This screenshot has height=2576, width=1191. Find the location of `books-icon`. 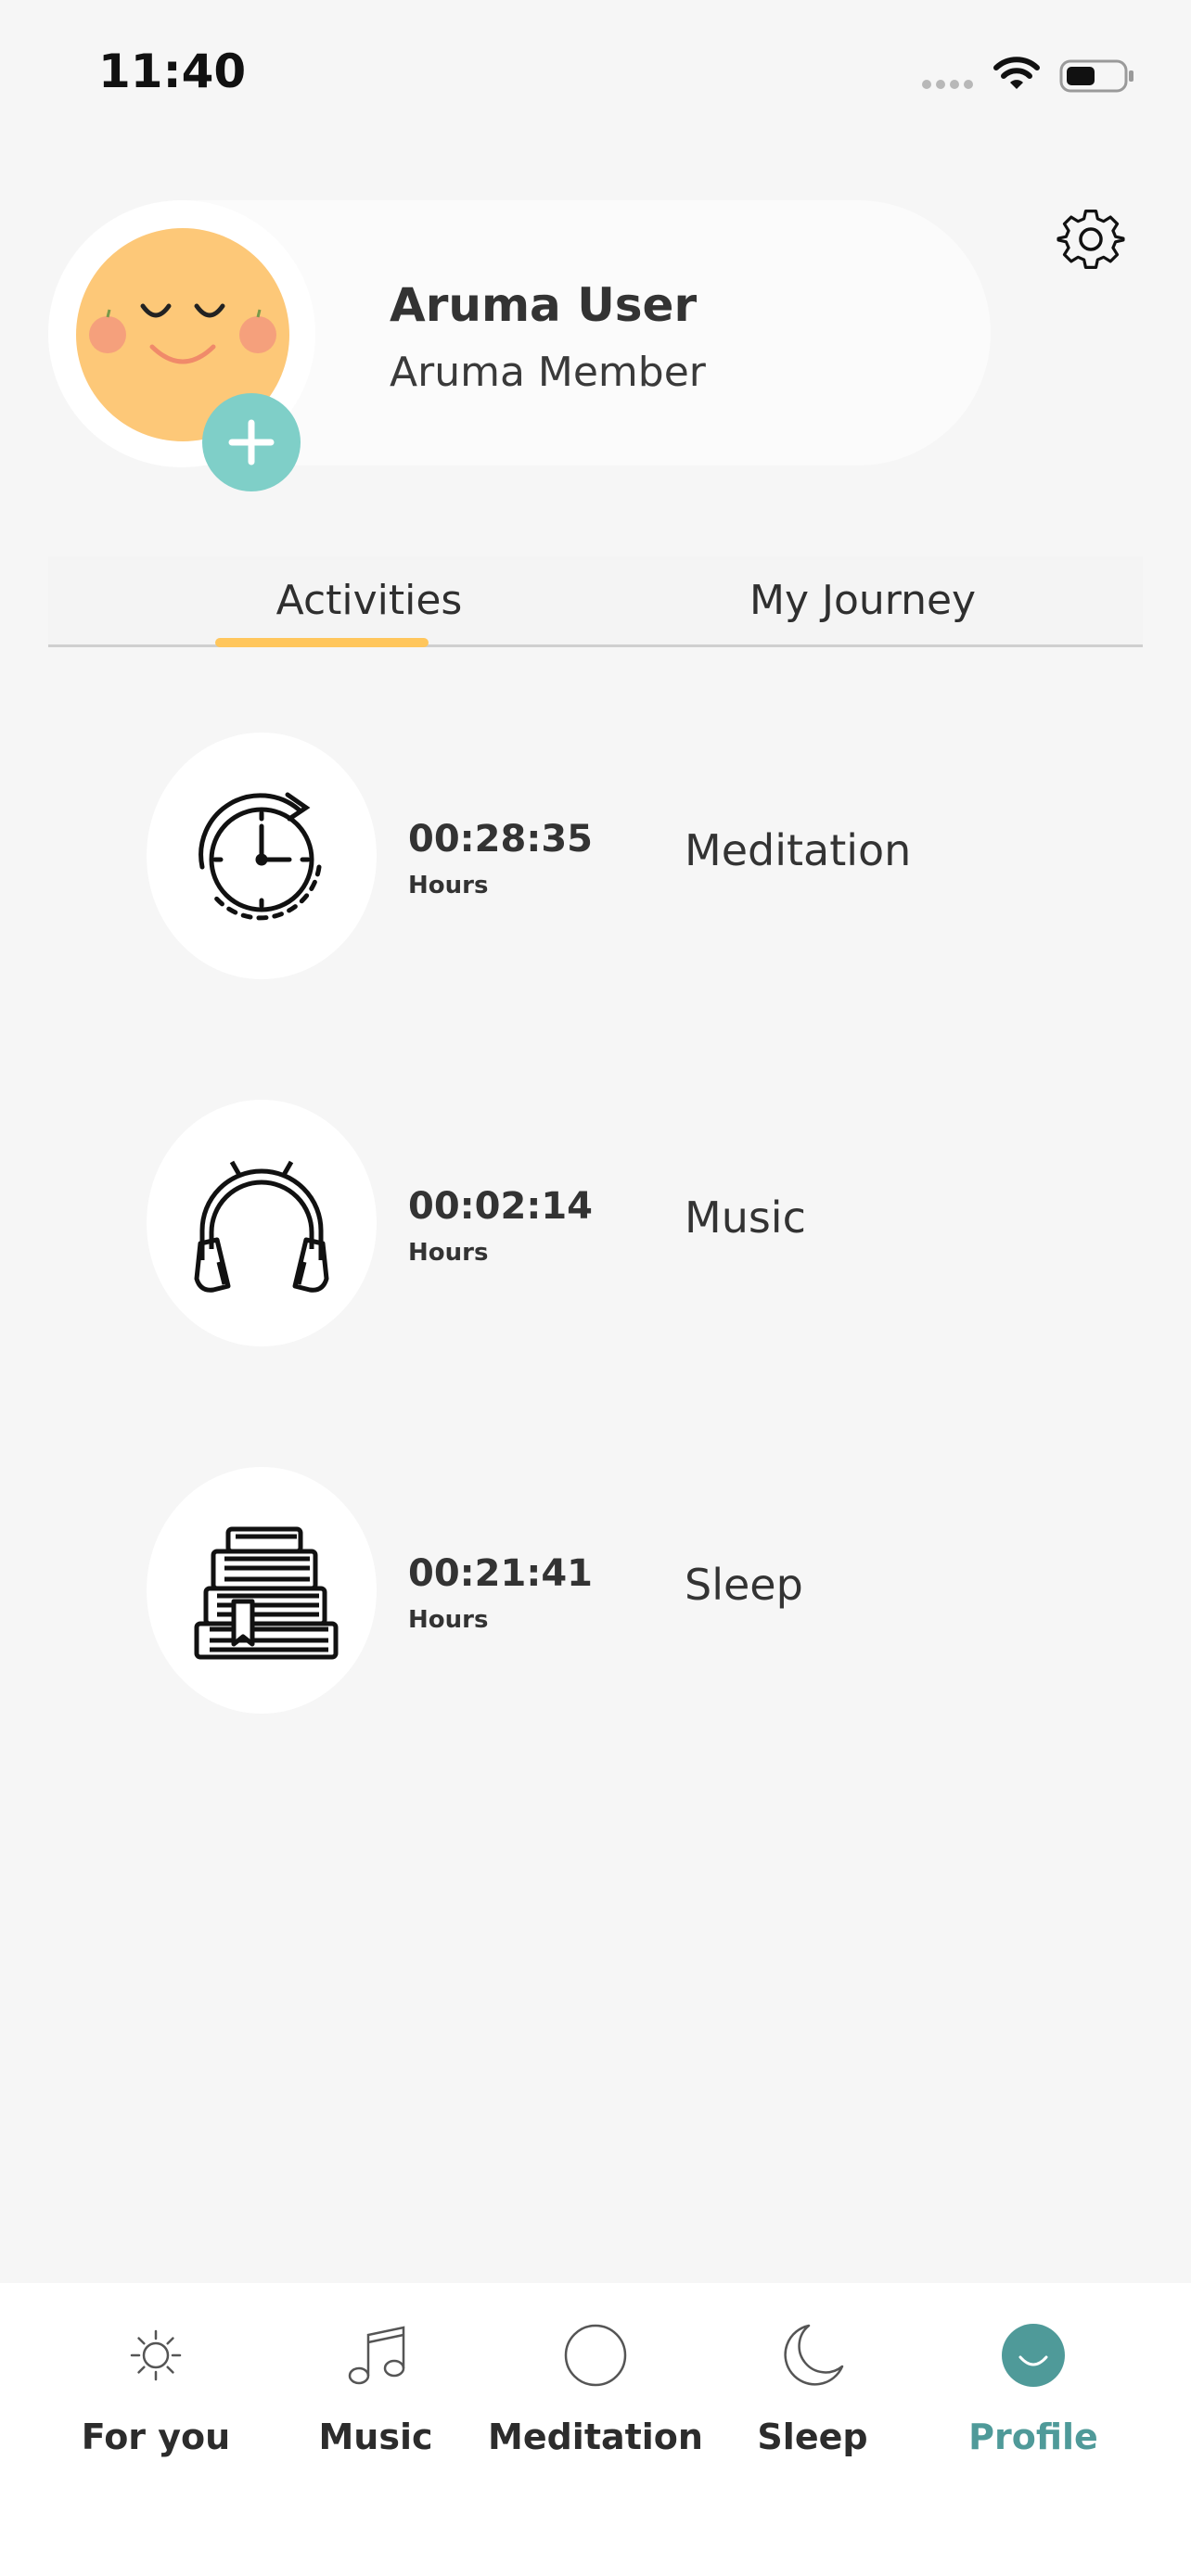

books-icon is located at coordinates (266, 1593).